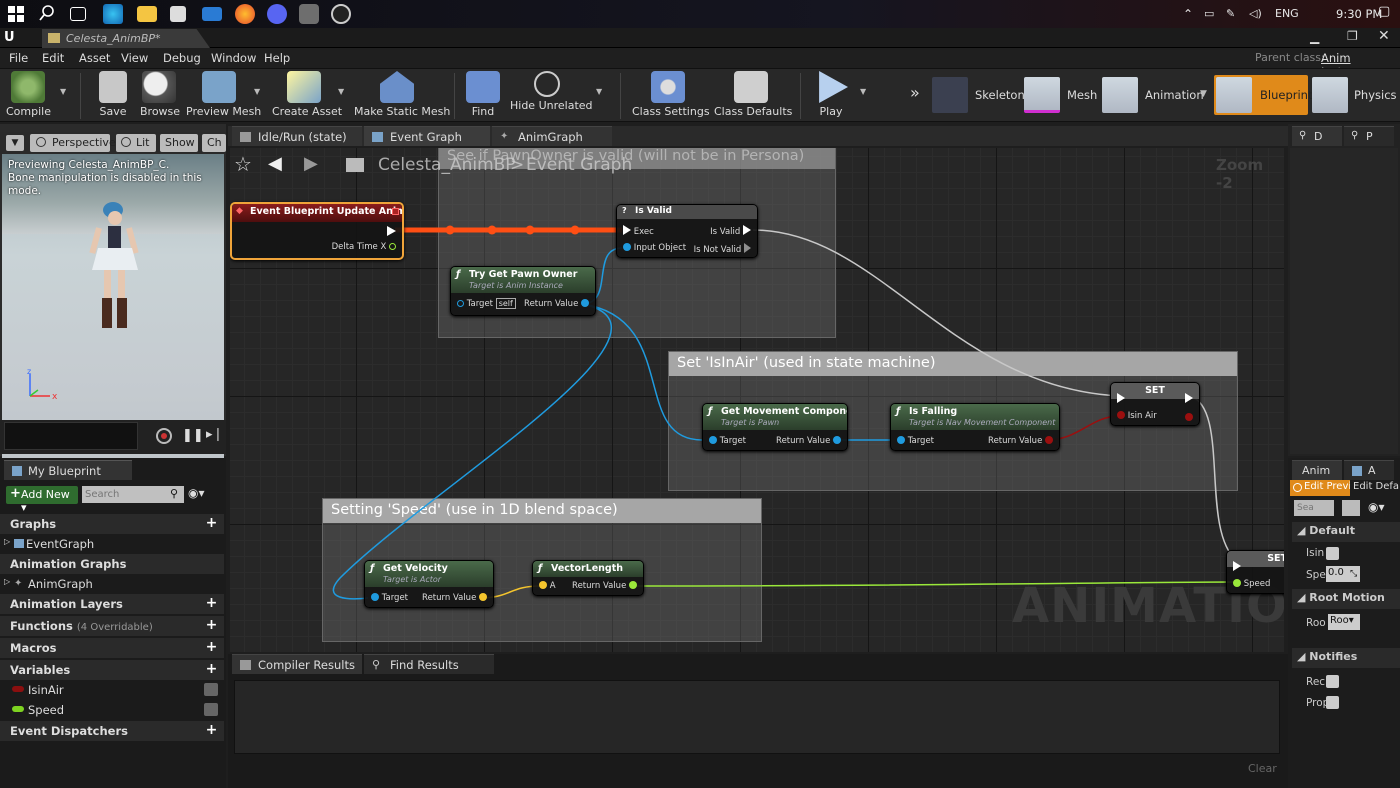 This screenshot has width=1400, height=788. What do you see at coordinates (1153, 95) in the screenshot?
I see `mode-animation: Animation` at bounding box center [1153, 95].